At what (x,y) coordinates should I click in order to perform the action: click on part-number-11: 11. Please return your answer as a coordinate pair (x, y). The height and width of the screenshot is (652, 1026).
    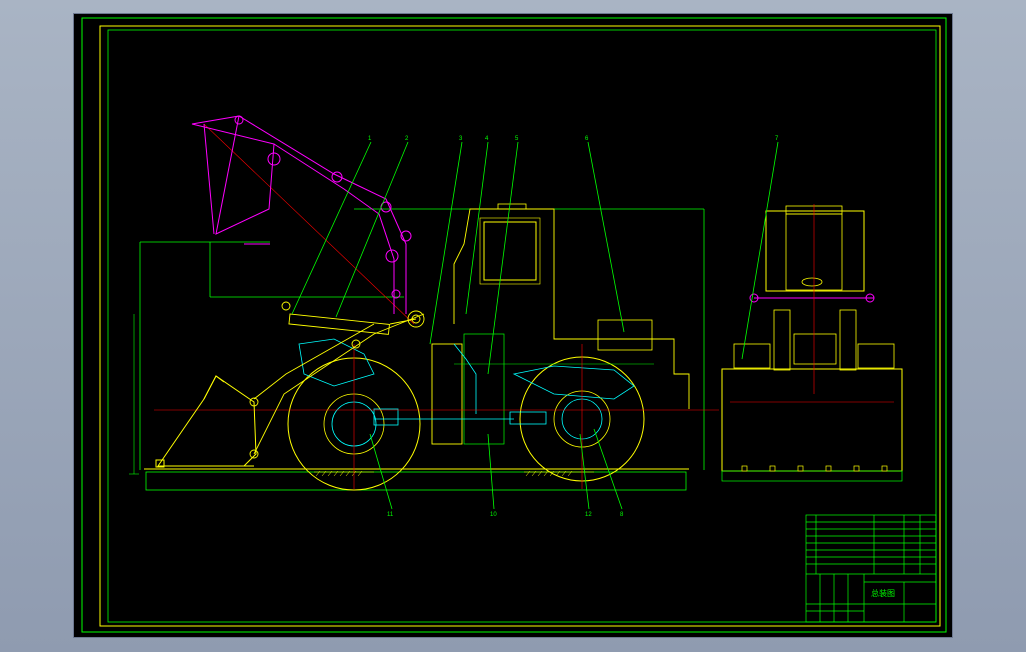
    Looking at the image, I should click on (390, 515).